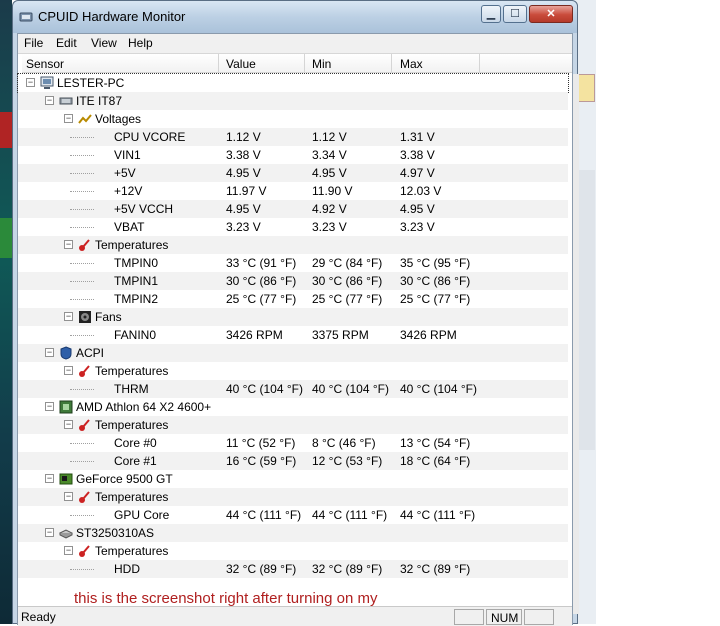  I want to click on sensor-label: Voltages, so click(118, 119).